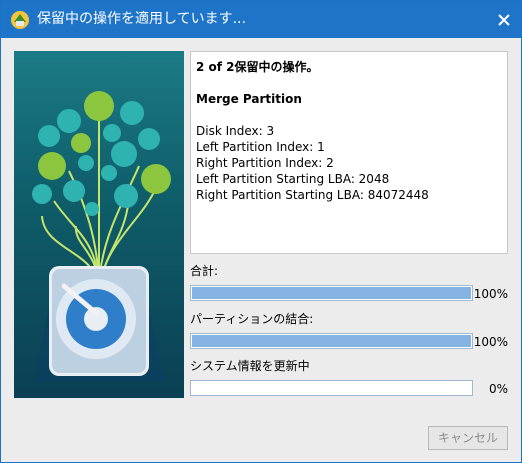 The height and width of the screenshot is (463, 522). I want to click on detail-line: Left Partition Starting LBA: 2048, so click(293, 179).